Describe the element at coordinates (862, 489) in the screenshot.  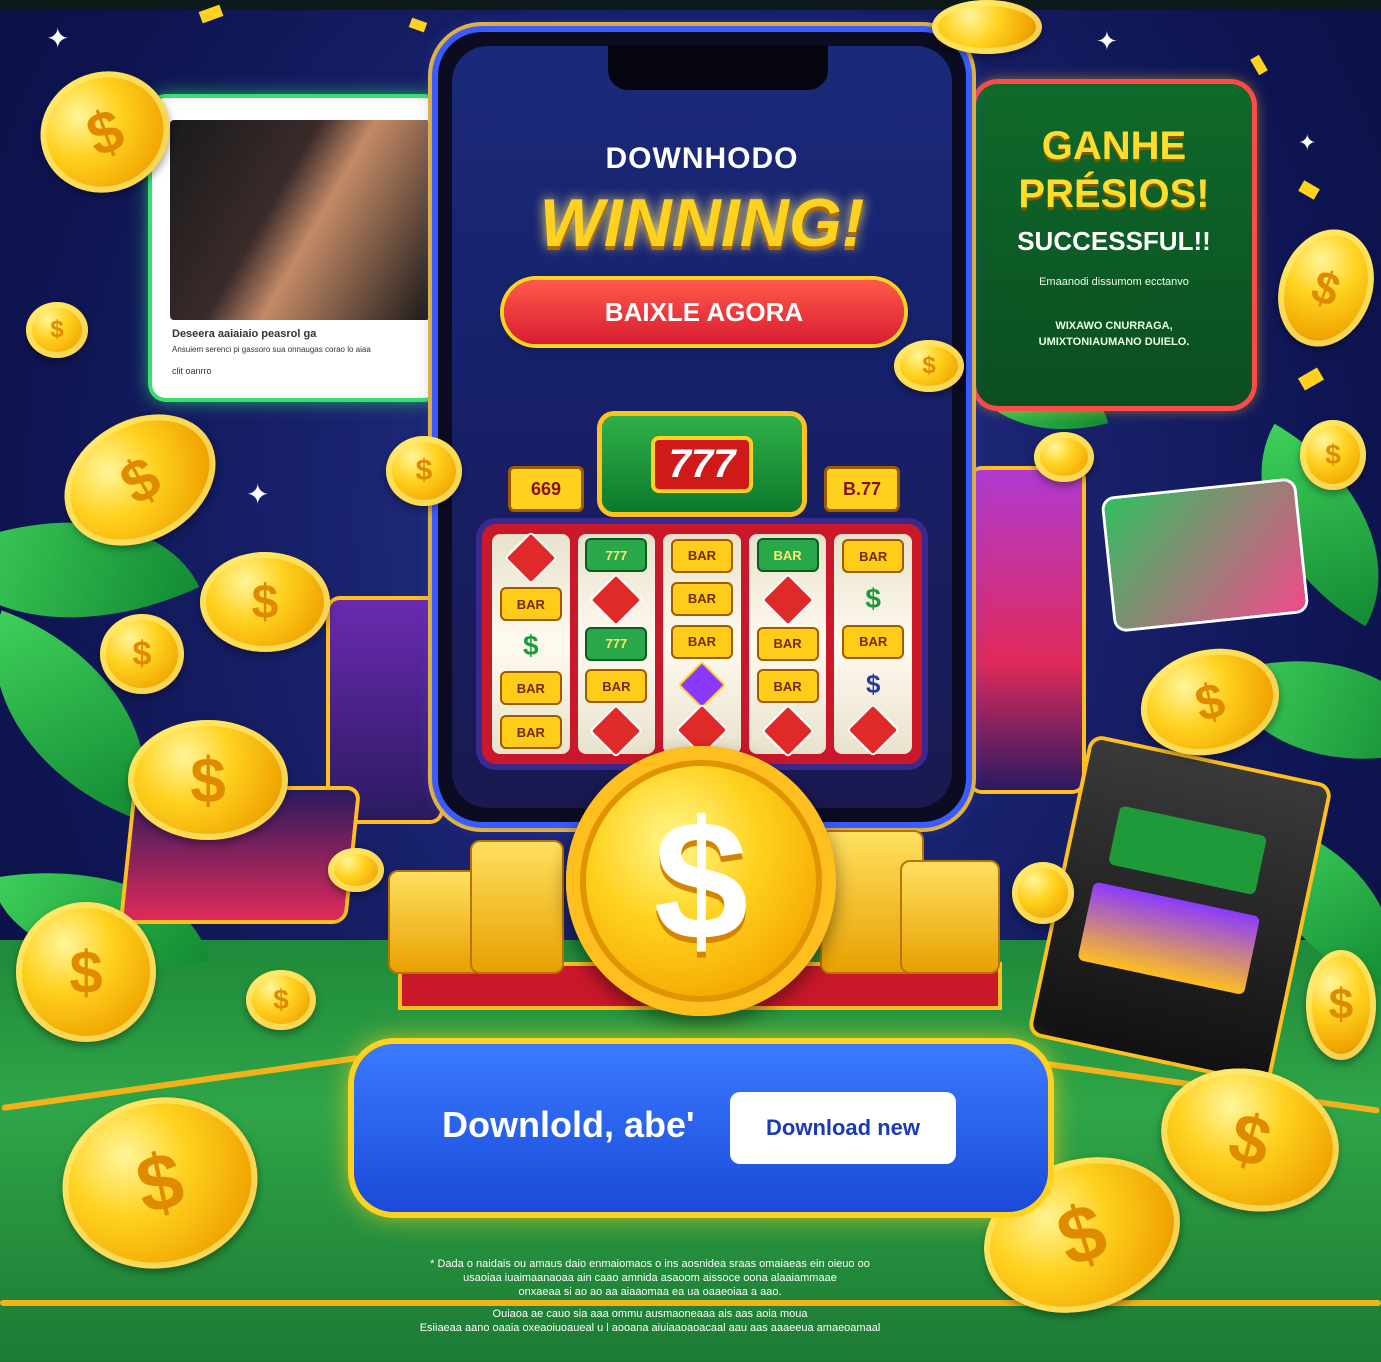
I see `marquee-plate-right: B.77` at that location.